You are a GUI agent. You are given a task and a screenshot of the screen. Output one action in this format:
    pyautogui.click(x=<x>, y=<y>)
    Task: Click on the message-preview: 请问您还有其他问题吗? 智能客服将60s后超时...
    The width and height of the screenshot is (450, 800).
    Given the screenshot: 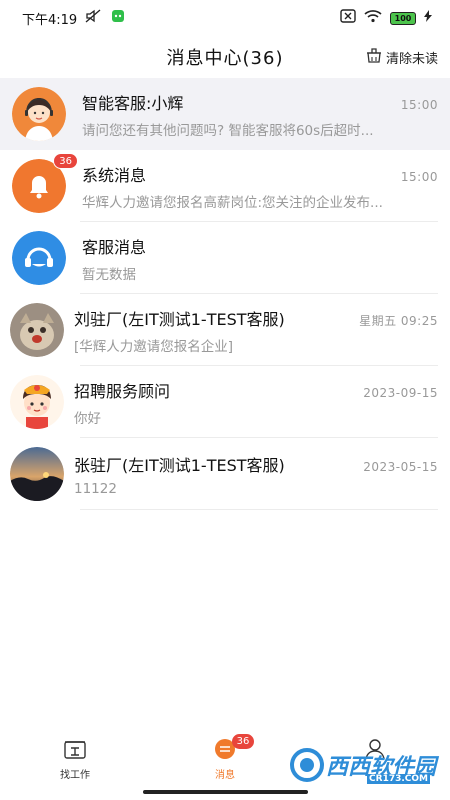 What is the action you would take?
    pyautogui.click(x=228, y=130)
    